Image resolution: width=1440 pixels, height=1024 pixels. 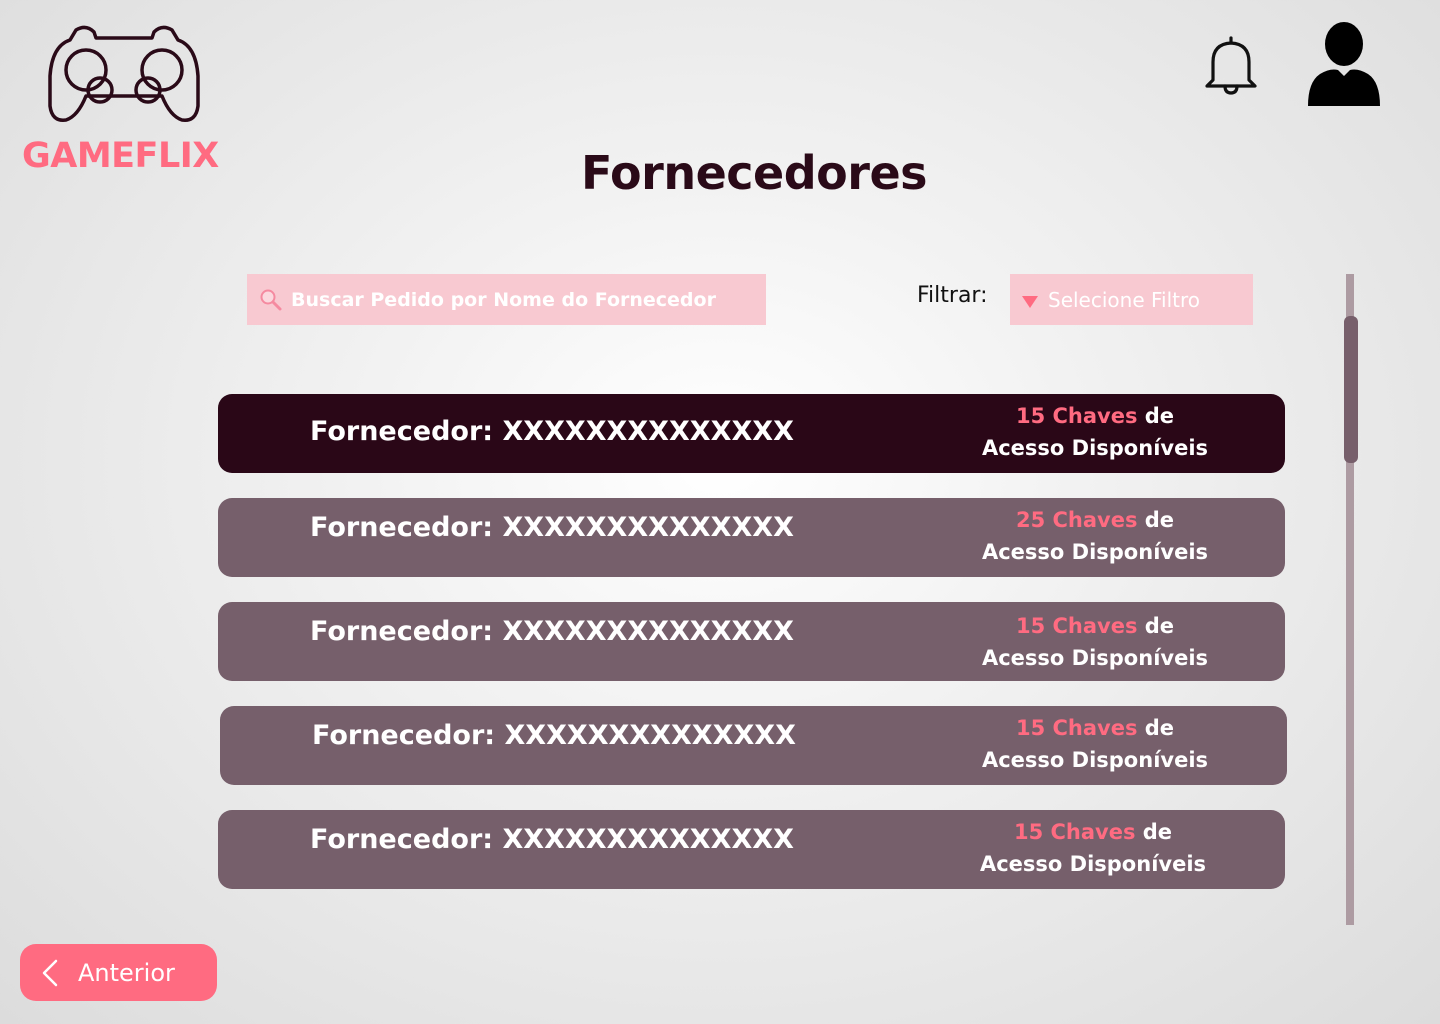 I want to click on bell-icon, so click(x=1231, y=65).